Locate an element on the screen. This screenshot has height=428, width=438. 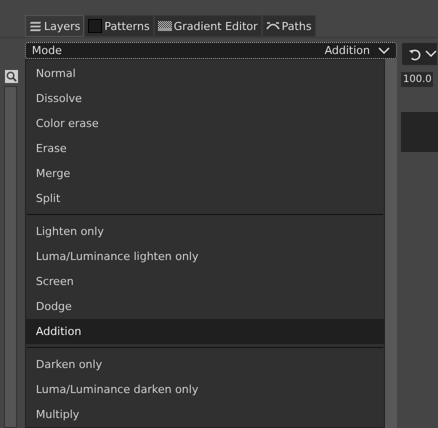
panel-tab: Paths is located at coordinates (289, 26).